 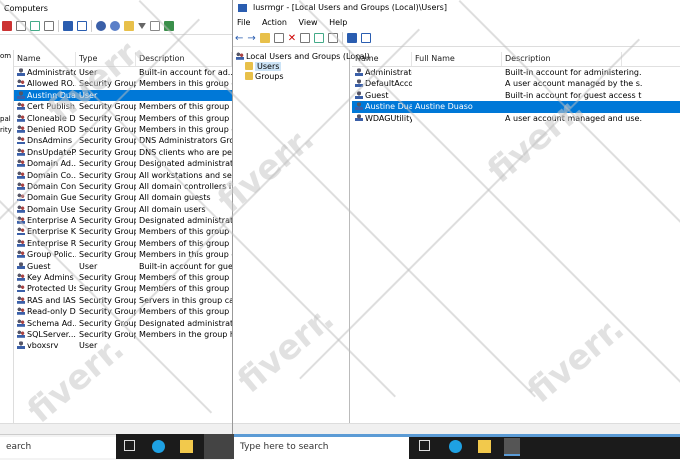 What do you see at coordinates (305, 38) in the screenshot?
I see `properties-icon` at bounding box center [305, 38].